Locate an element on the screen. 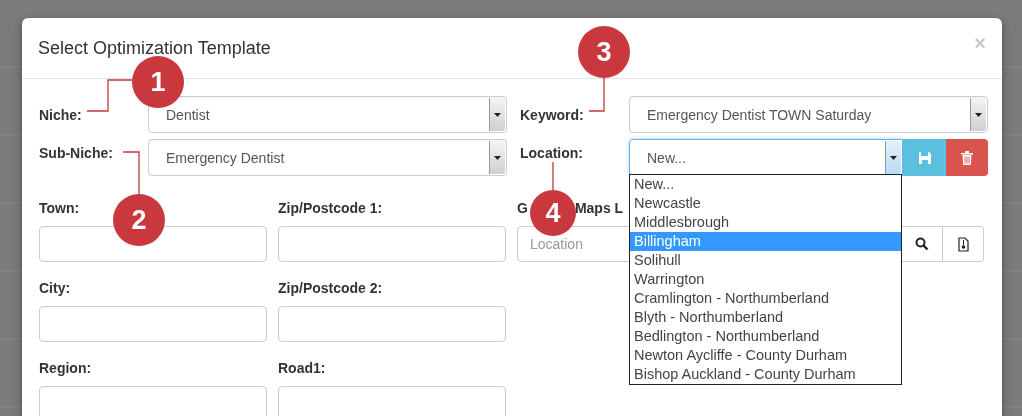 This screenshot has width=1022, height=416. dropdown-option: Bishop Auckland - County Durham is located at coordinates (765, 374).